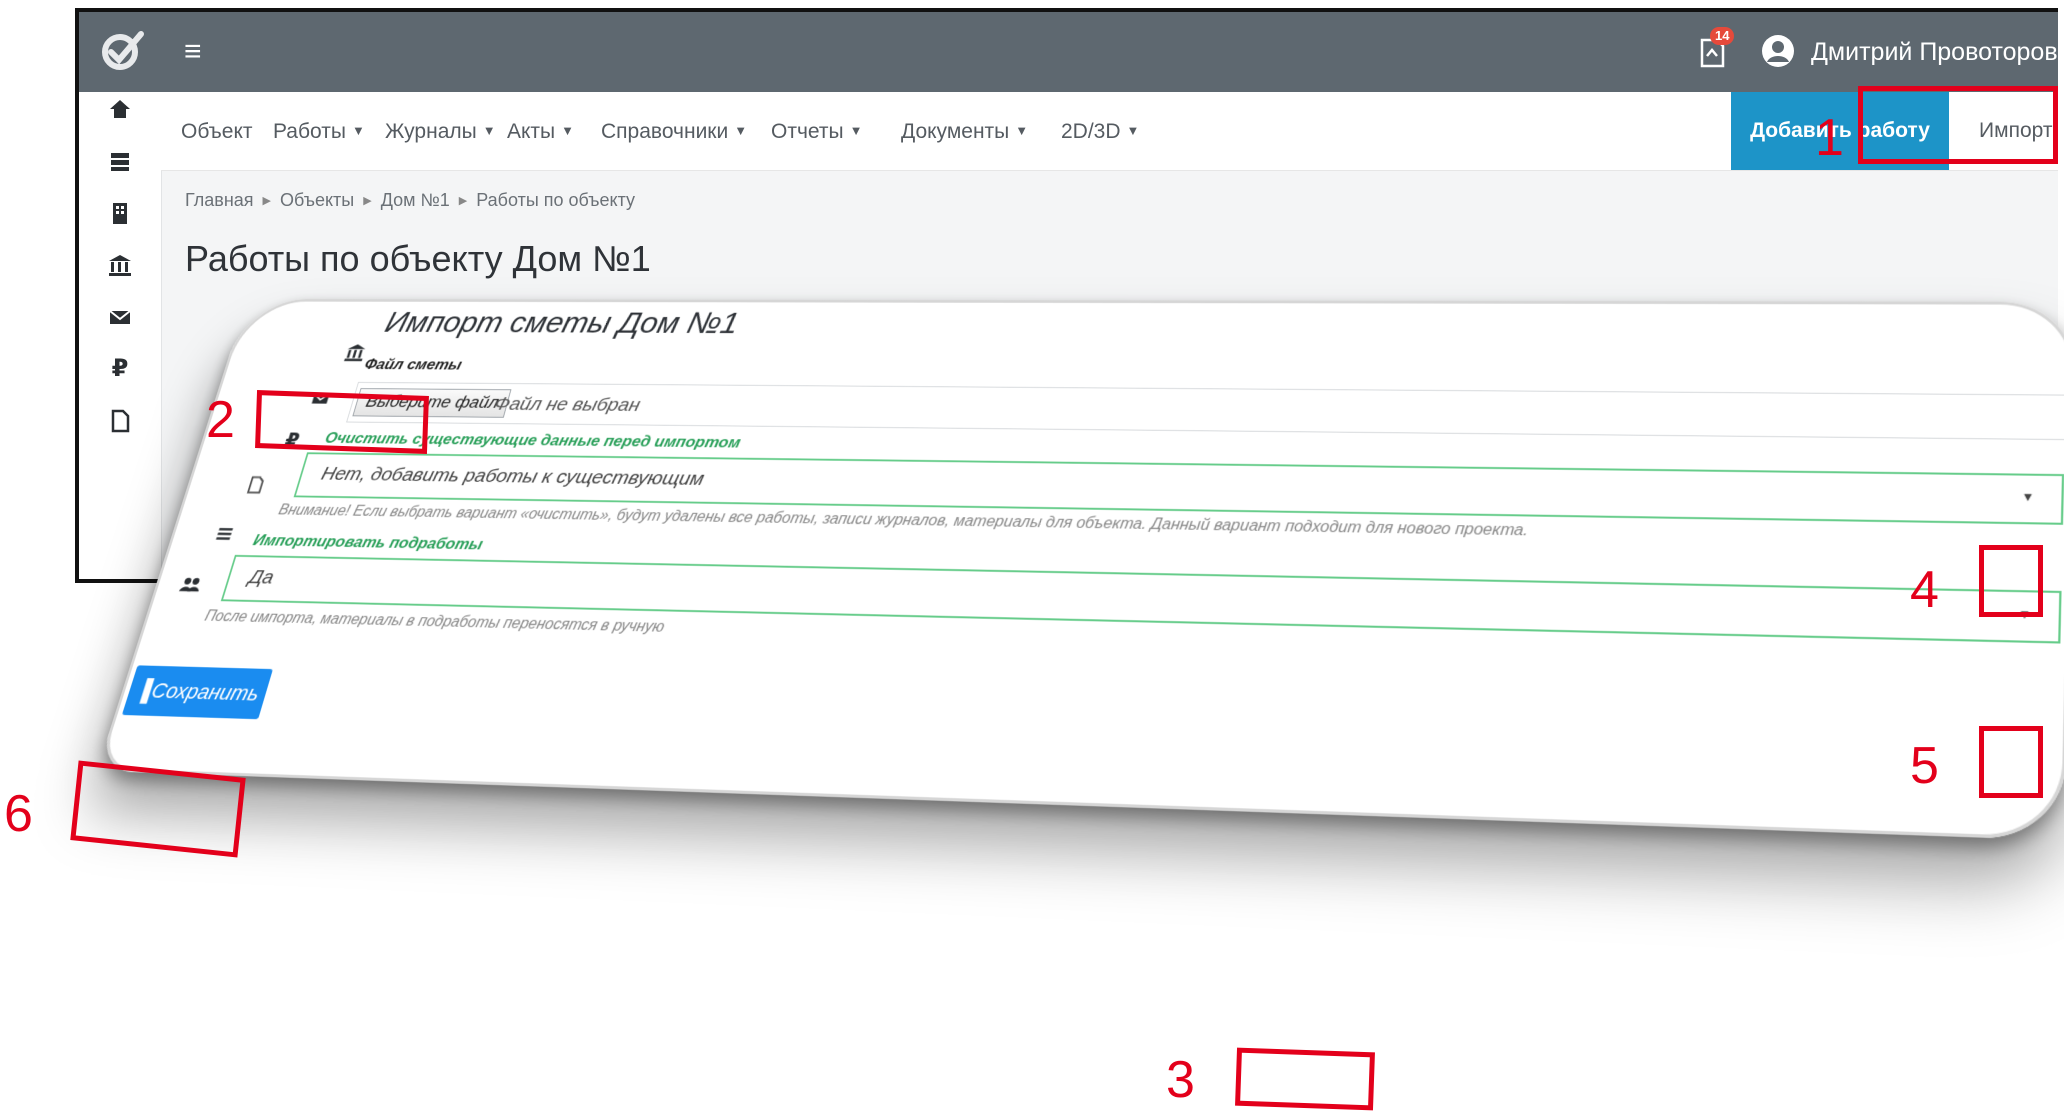  I want to click on annotation-number-6: 6, so click(18, 814).